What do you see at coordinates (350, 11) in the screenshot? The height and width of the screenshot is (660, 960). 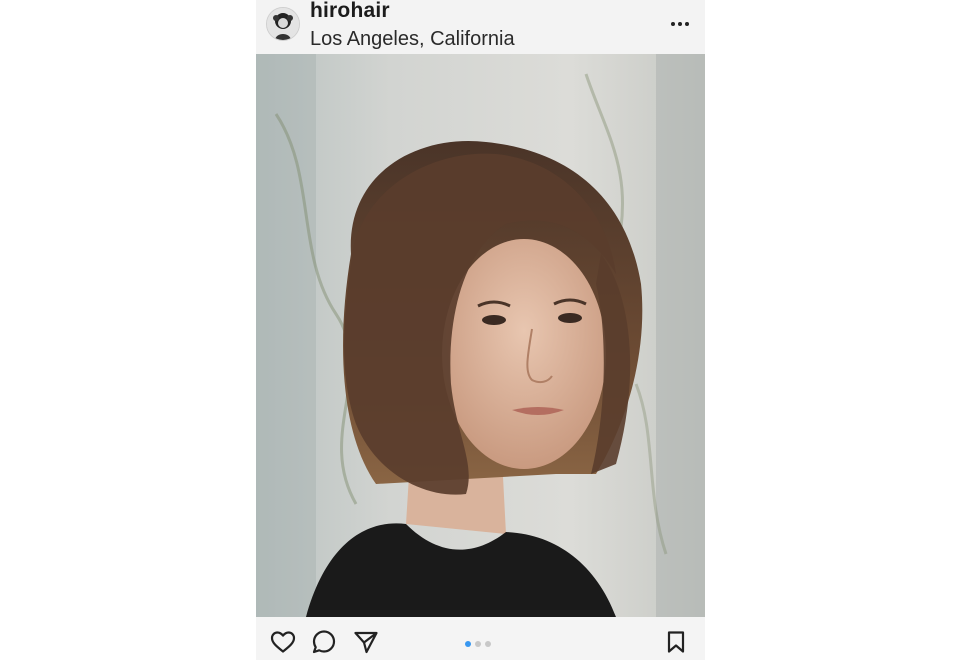 I see `username: hirohair` at bounding box center [350, 11].